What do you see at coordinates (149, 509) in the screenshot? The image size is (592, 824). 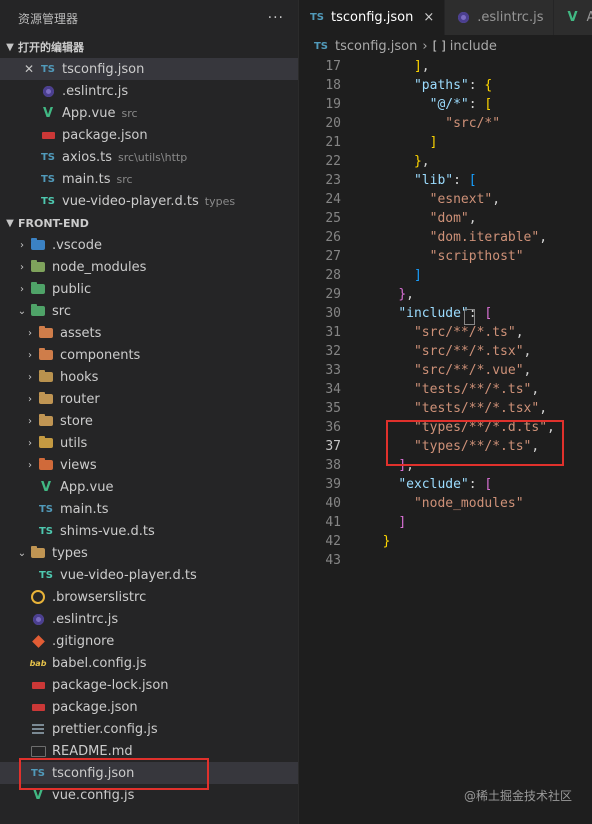 I see `tree-file-main-ts: TS main.ts` at bounding box center [149, 509].